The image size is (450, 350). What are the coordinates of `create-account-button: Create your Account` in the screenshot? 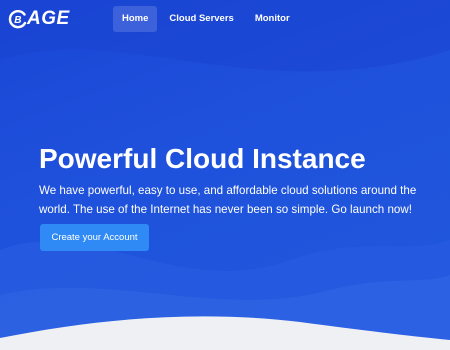 It's located at (94, 237).